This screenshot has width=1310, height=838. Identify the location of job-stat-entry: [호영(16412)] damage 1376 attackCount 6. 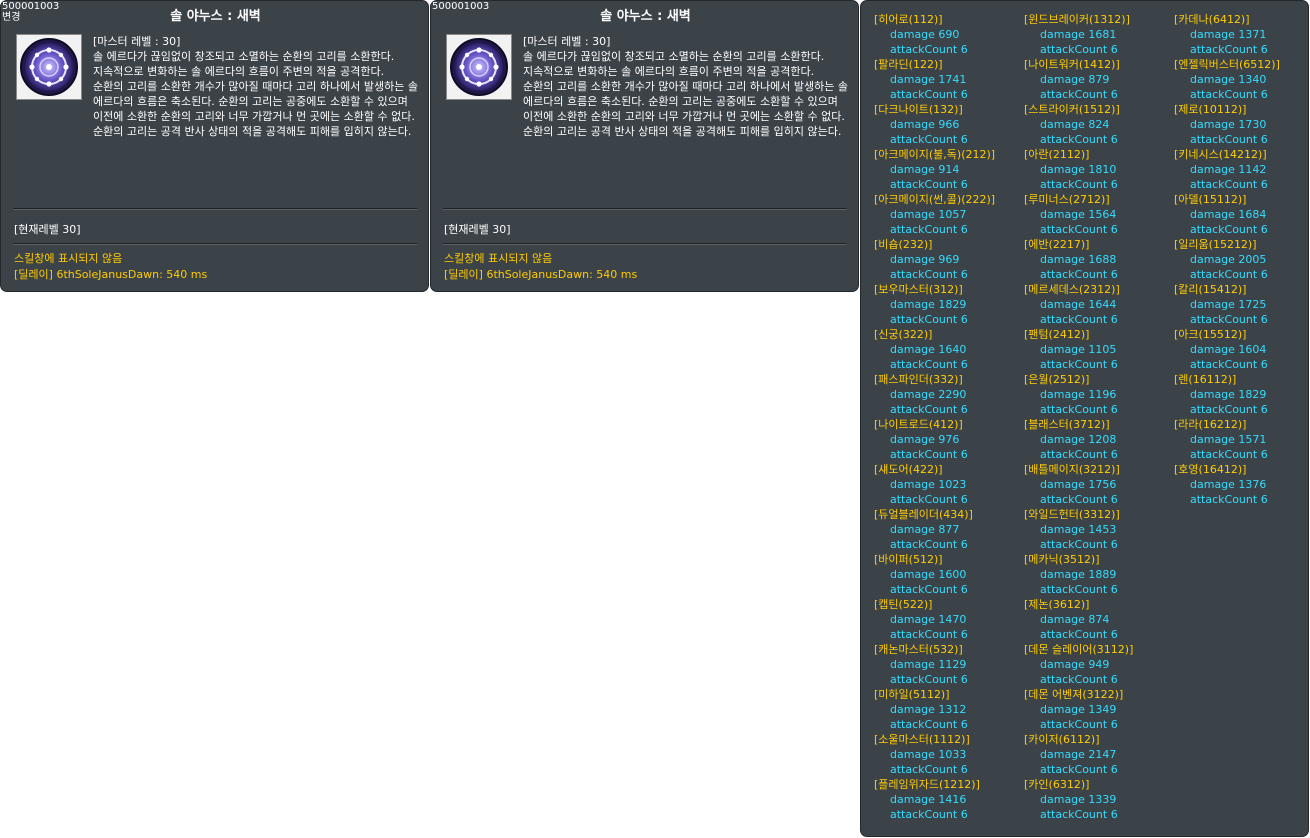
(1242, 484).